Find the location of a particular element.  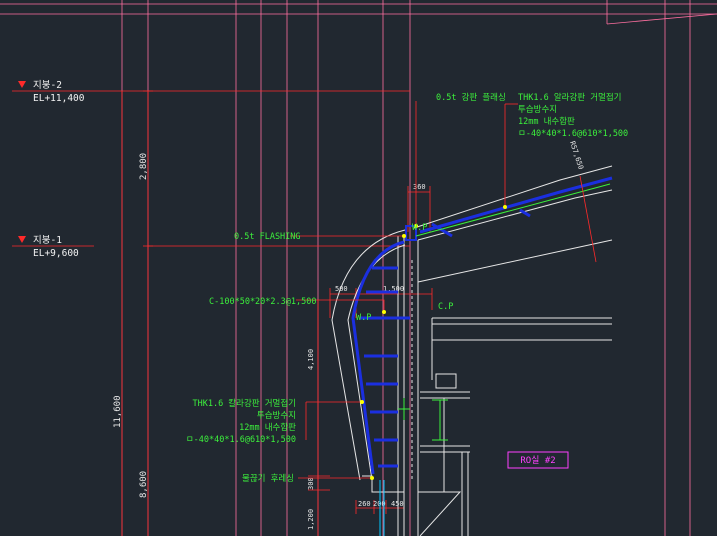

callout-wp-top: W.P is located at coordinates (419, 228).